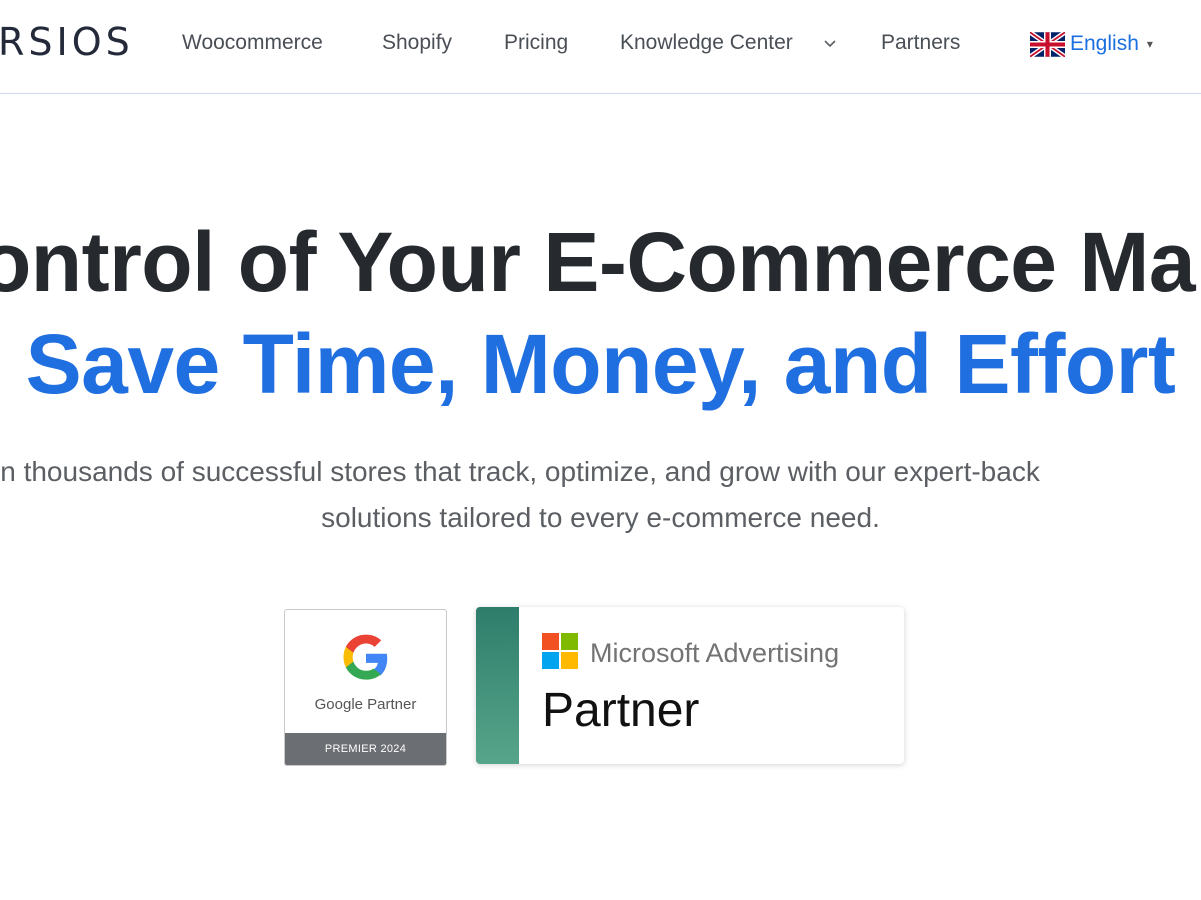 This screenshot has height=900, width=1201. Describe the element at coordinates (1104, 44) in the screenshot. I see `language-label: English` at that location.